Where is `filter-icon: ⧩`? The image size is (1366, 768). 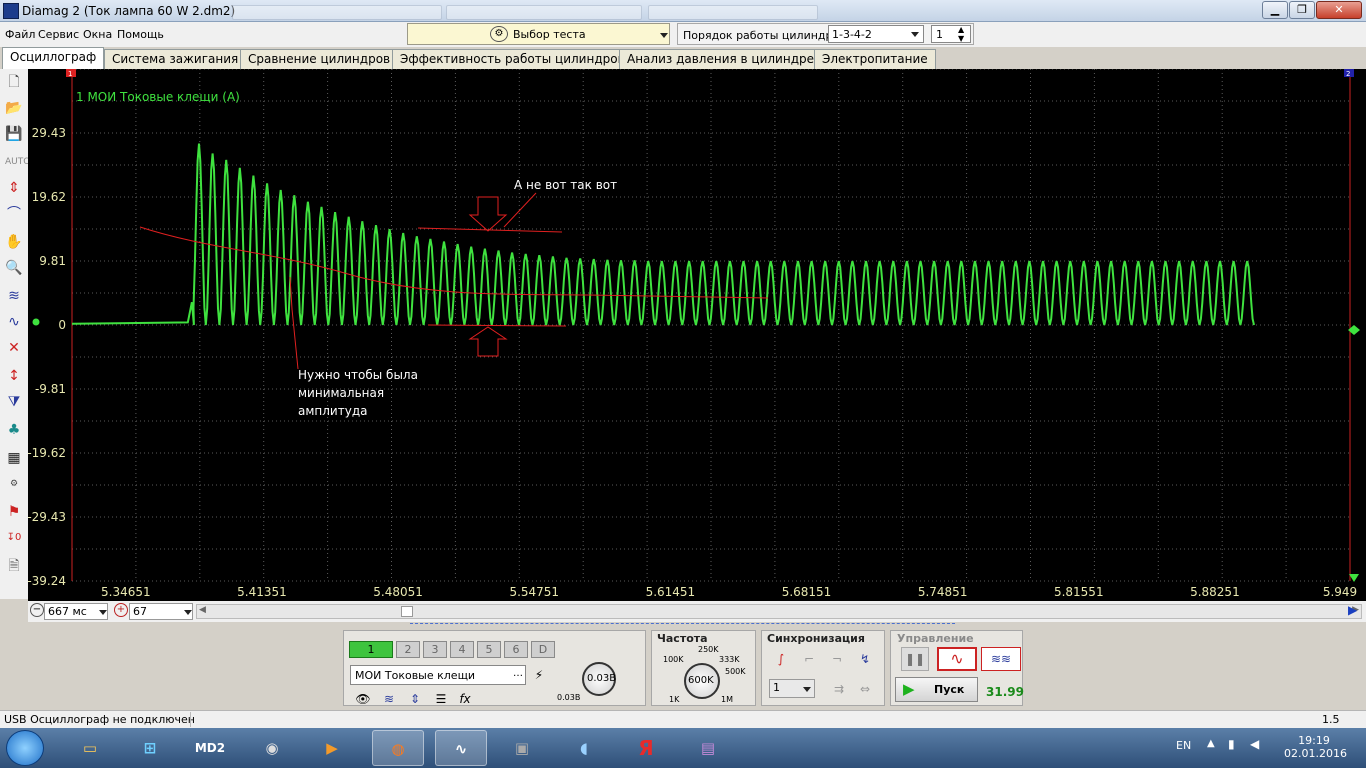 filter-icon: ⧩ is located at coordinates (14, 402).